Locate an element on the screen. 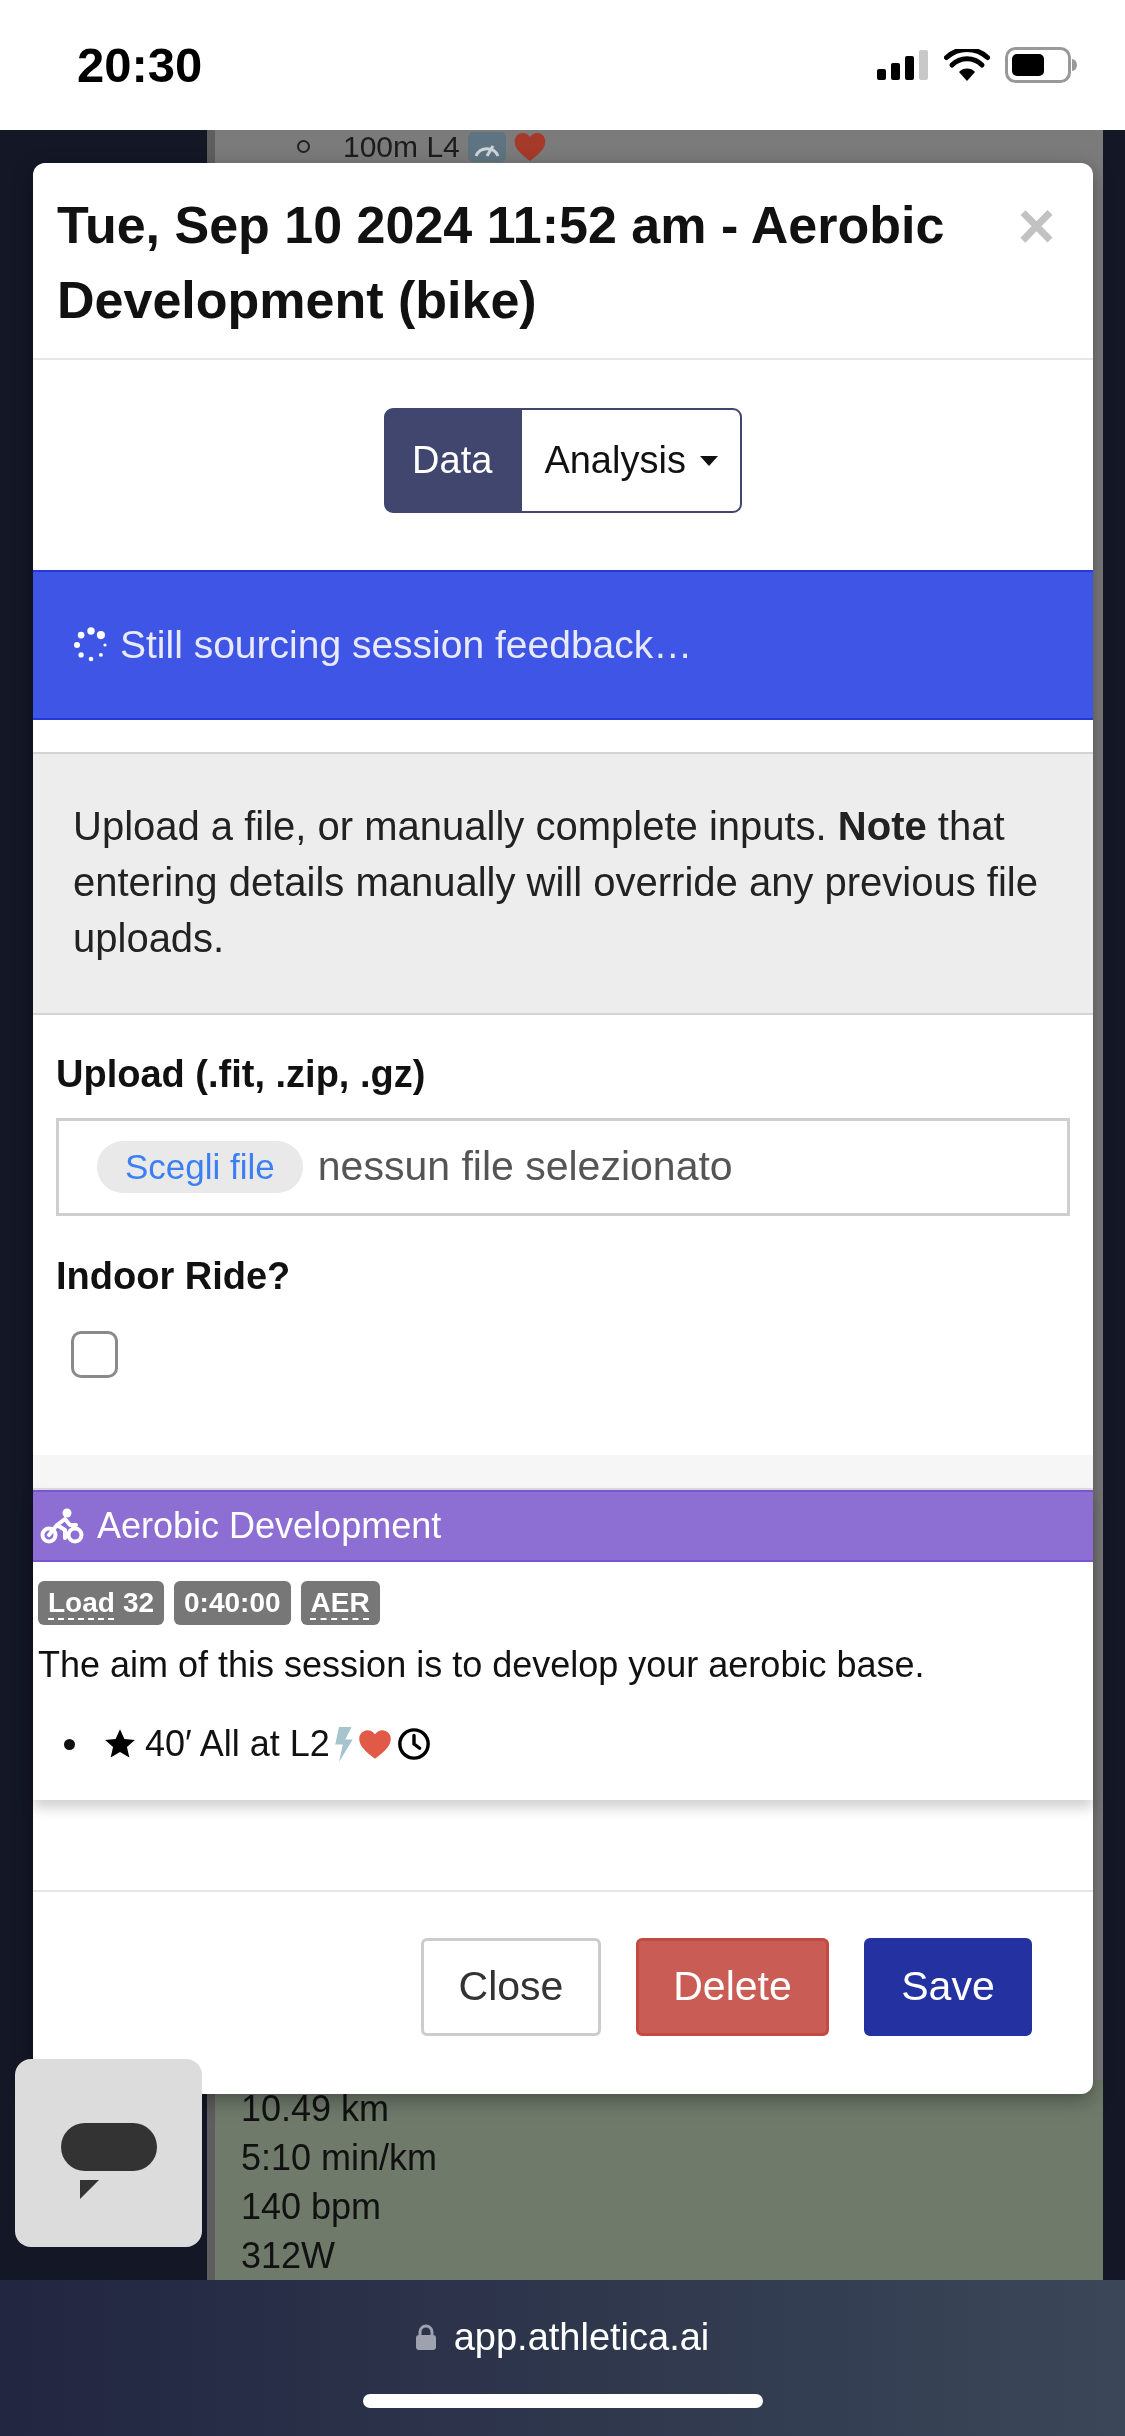 The image size is (1125, 2436). file-input-field: Scegli file nessun file selezionato is located at coordinates (563, 1167).